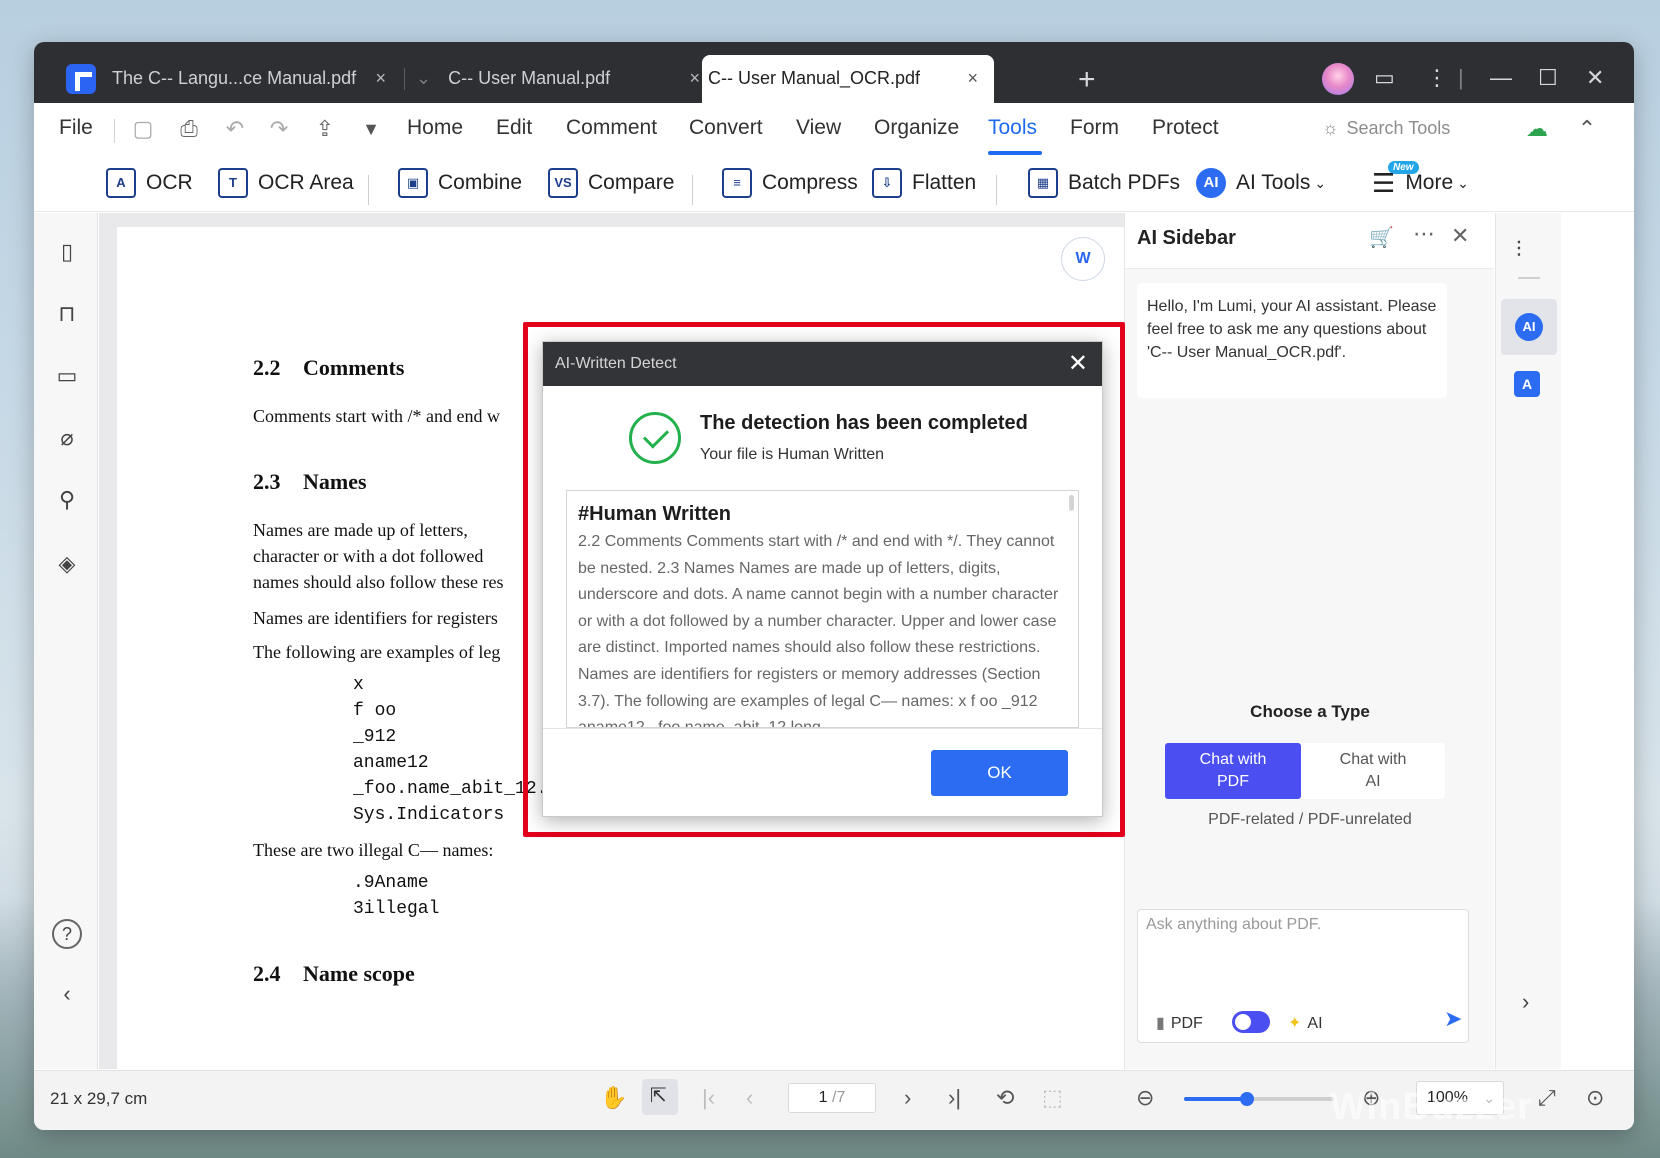  Describe the element at coordinates (1537, 129) in the screenshot. I see `cloud-icon: ☁` at that location.